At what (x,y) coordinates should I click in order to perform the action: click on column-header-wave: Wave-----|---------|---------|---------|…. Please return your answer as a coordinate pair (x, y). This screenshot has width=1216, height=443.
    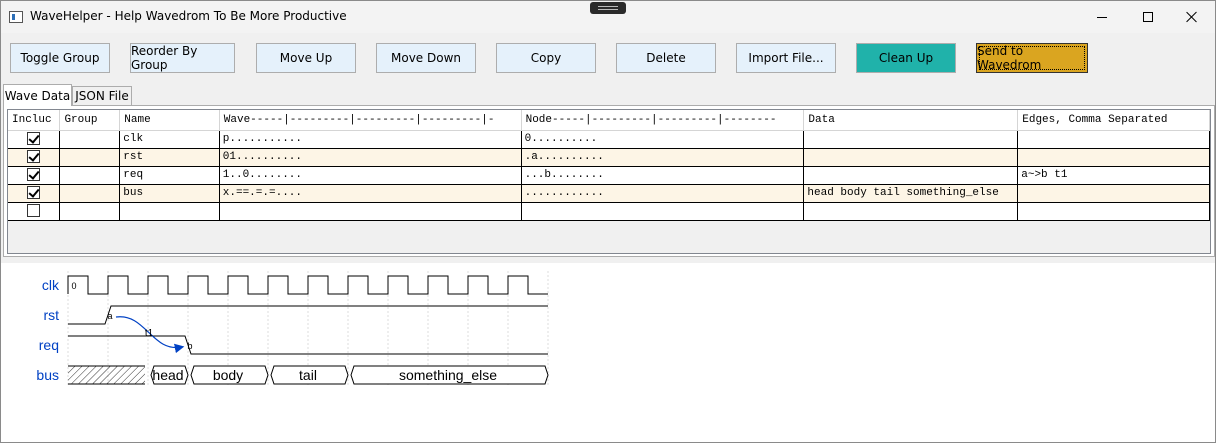
    Looking at the image, I should click on (370, 120).